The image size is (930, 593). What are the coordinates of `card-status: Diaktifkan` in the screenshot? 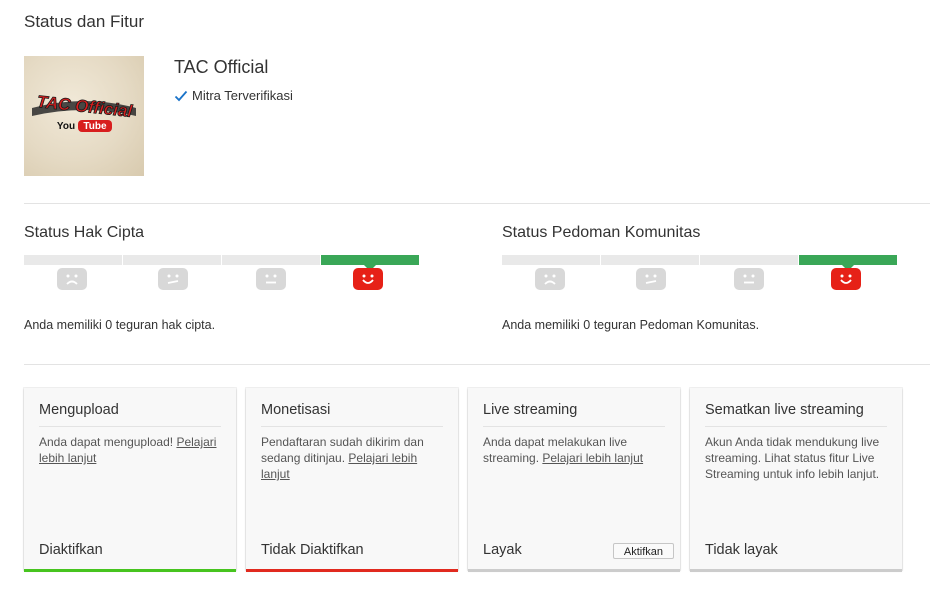 It's located at (71, 550).